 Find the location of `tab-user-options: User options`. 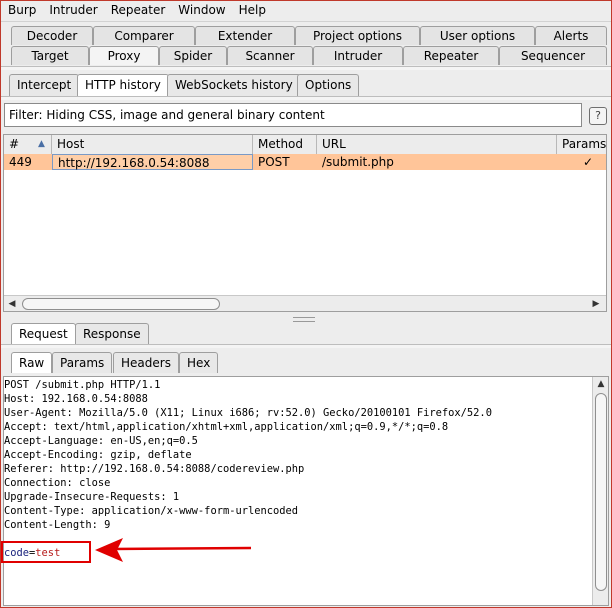

tab-user-options: User options is located at coordinates (477, 35).